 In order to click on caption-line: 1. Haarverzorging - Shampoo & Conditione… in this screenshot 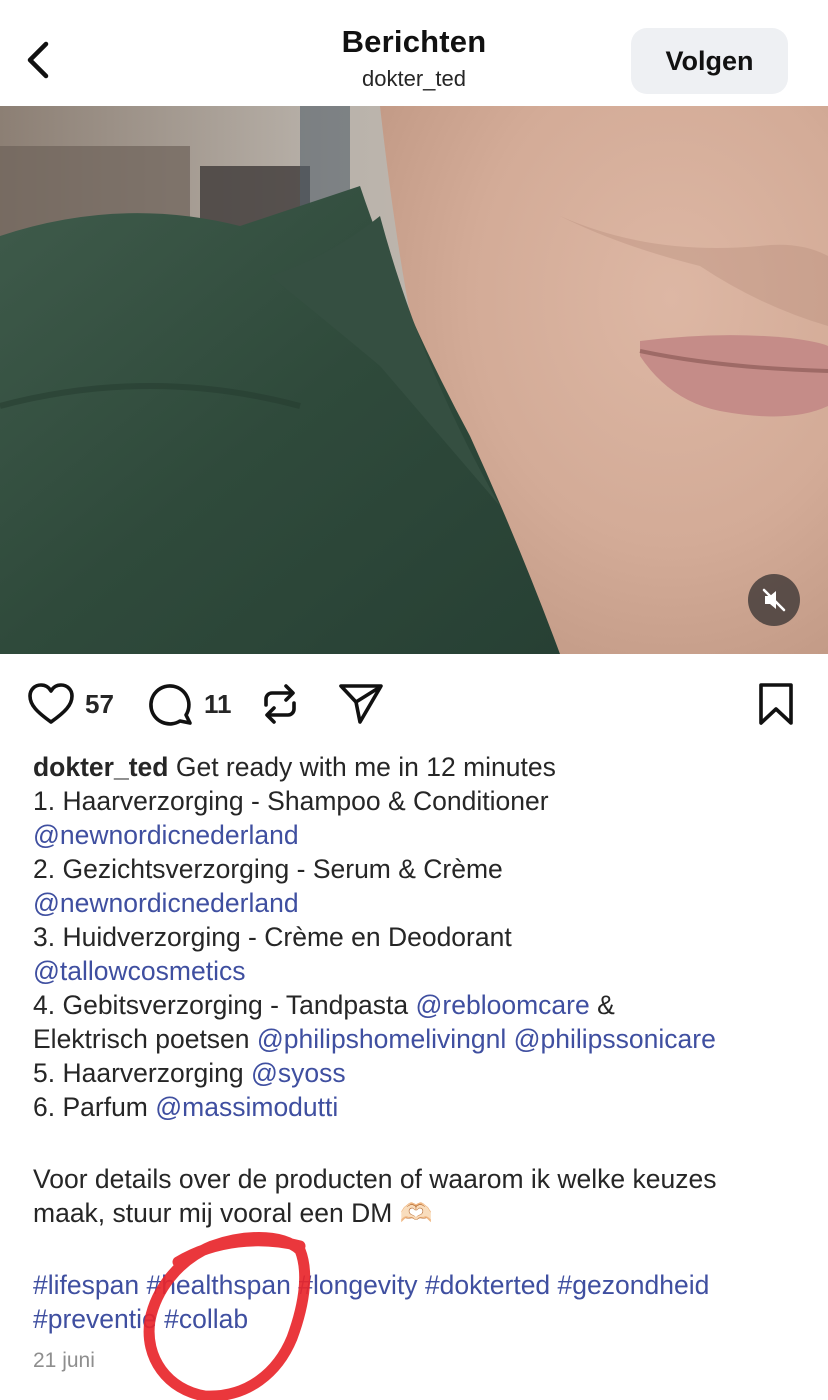, I will do `click(418, 801)`.